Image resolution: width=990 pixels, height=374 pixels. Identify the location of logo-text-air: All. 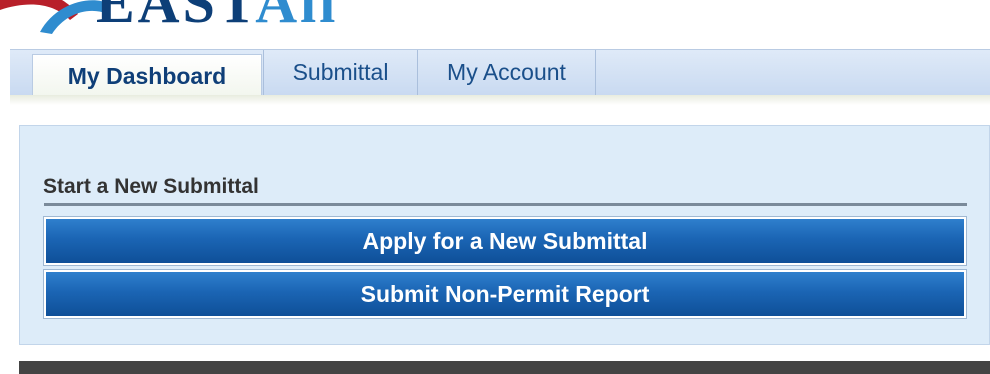
(297, 17).